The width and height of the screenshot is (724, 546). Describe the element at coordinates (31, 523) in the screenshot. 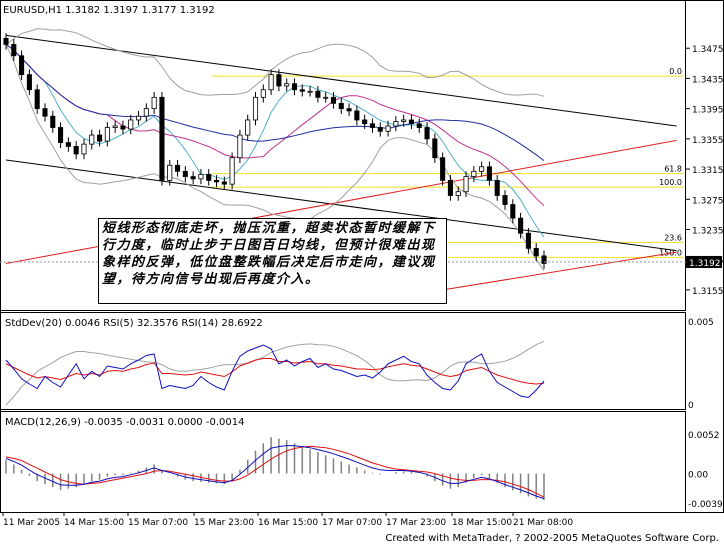

I see `time-tick-label: 11 Mar 2005` at that location.